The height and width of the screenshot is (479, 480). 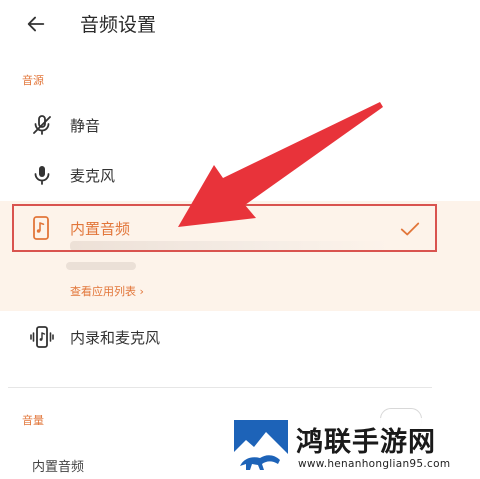 What do you see at coordinates (42, 125) in the screenshot?
I see `mic-off-icon` at bounding box center [42, 125].